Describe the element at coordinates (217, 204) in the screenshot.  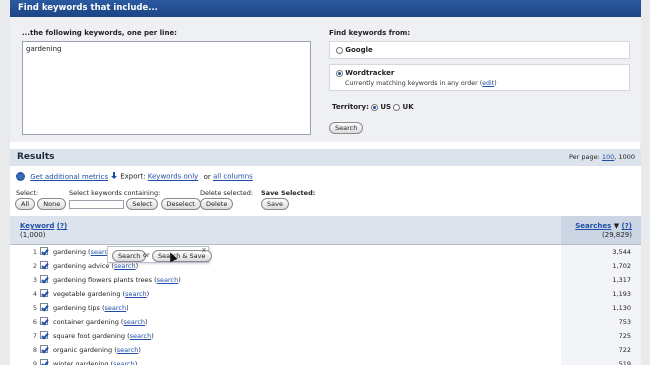
I see `delete-button: Delete` at that location.